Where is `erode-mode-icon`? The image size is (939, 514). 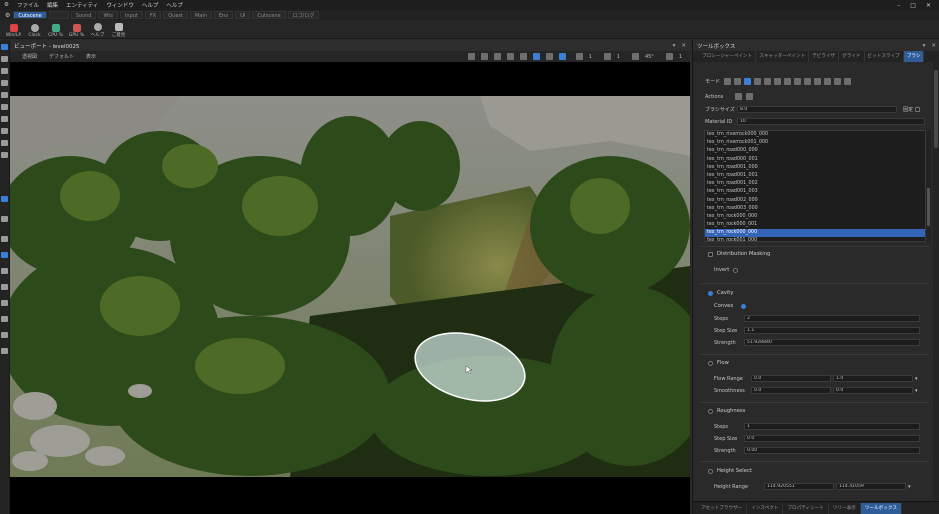 erode-mode-icon is located at coordinates (788, 81).